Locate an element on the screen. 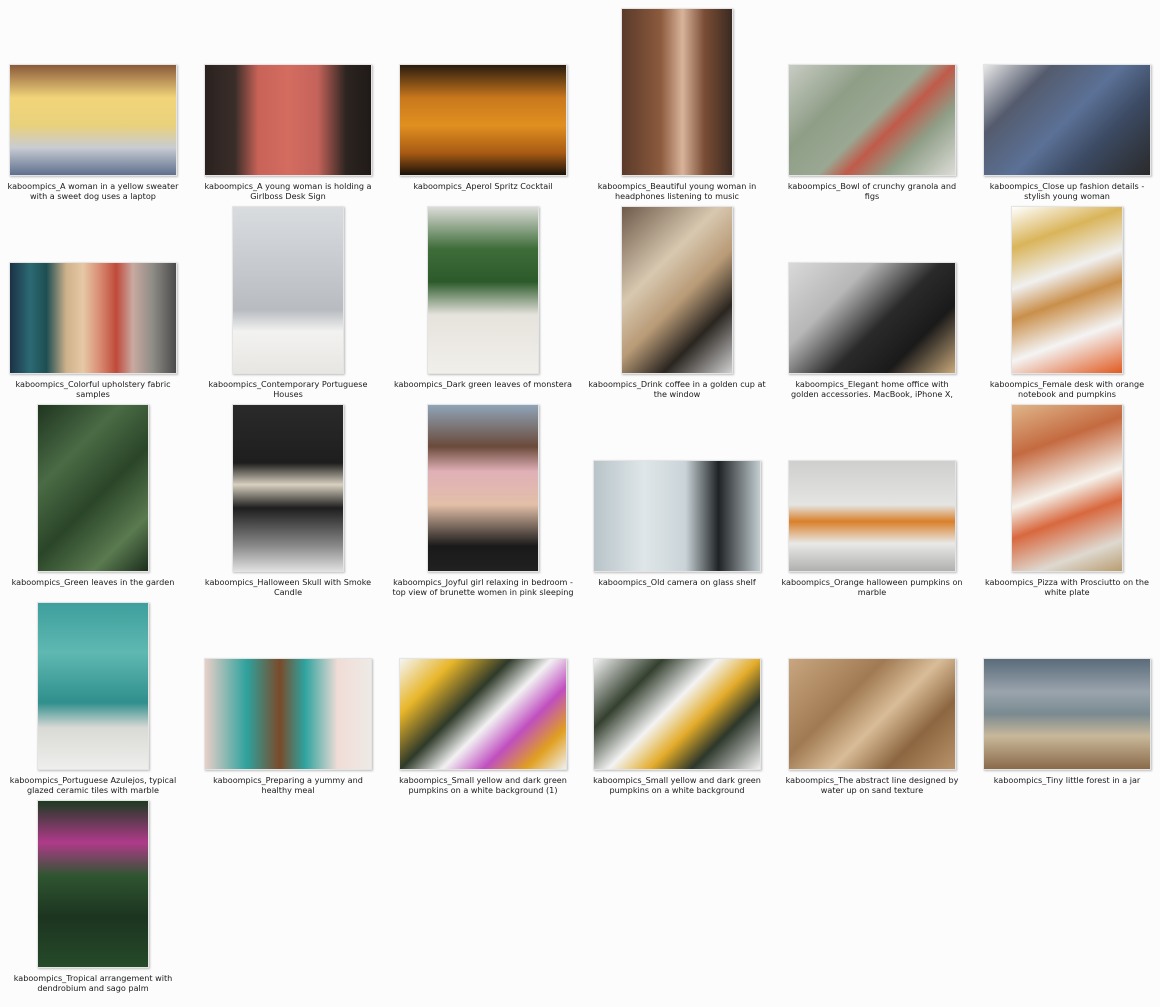  file-item: kaboompics_Green leaves in the garden is located at coordinates (93, 503).